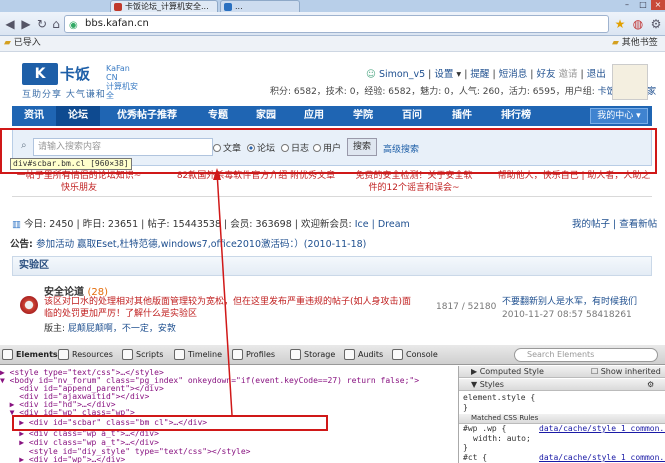 The height and width of the screenshot is (463, 665). Describe the element at coordinates (475, 457) in the screenshot. I see `css-rule-selector: #ct {` at that location.